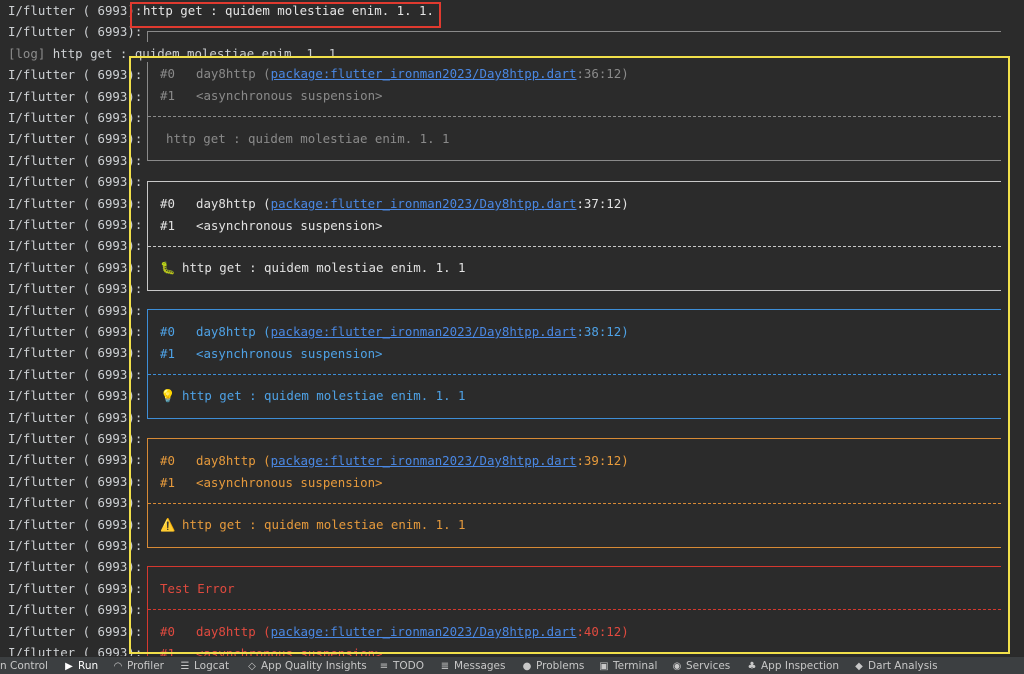 The height and width of the screenshot is (674, 1024). I want to click on tab-app-inspection: ♣ App Inspection, so click(792, 666).